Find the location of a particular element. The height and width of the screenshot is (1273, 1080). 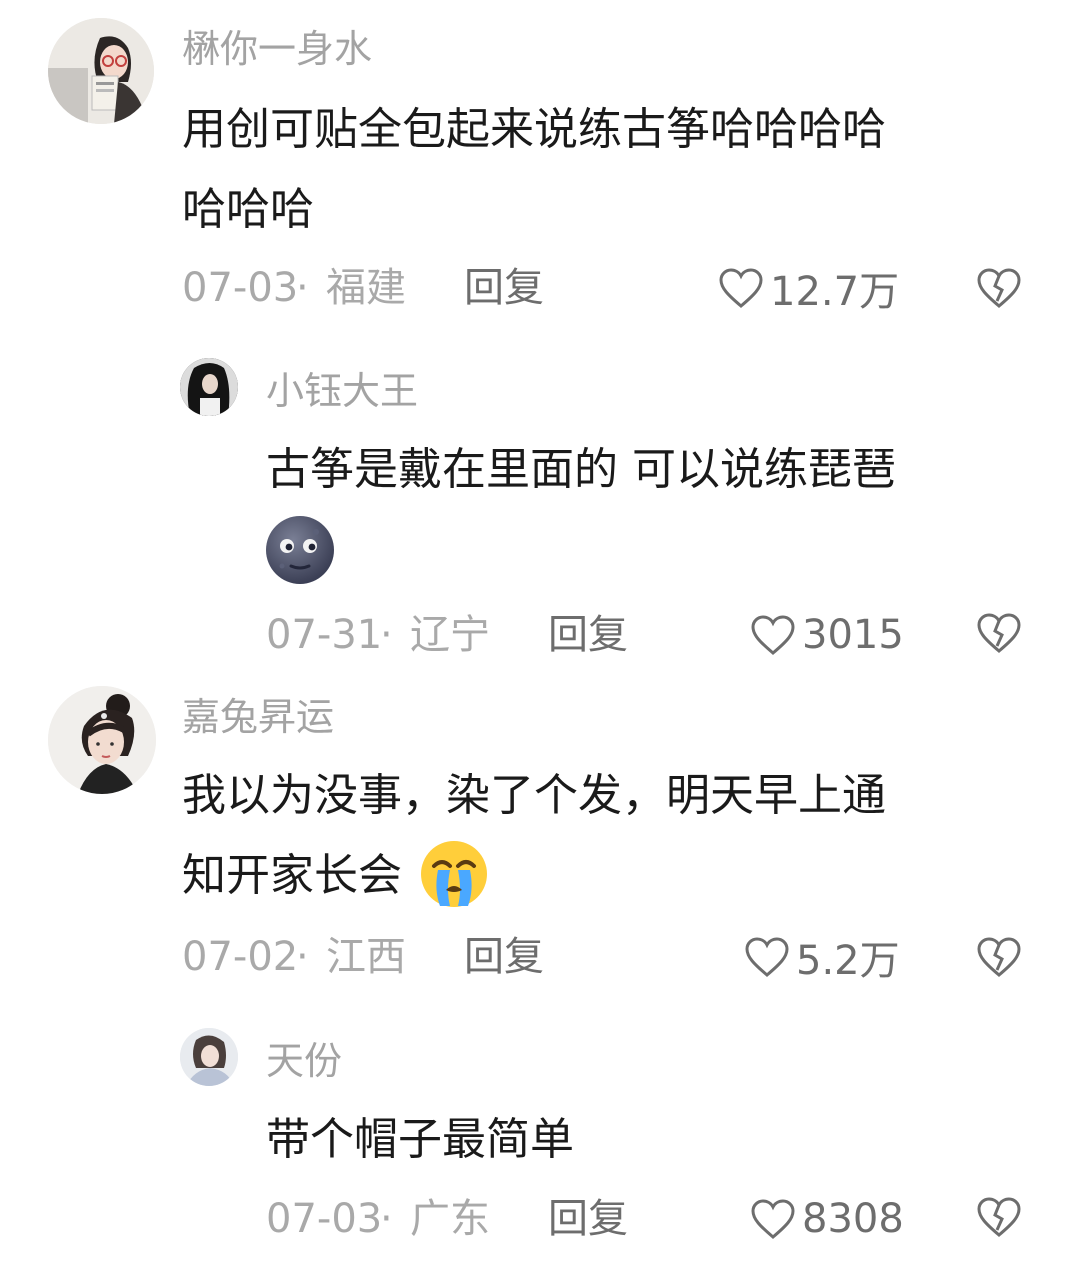

comment-location: 福建 is located at coordinates (366, 288).